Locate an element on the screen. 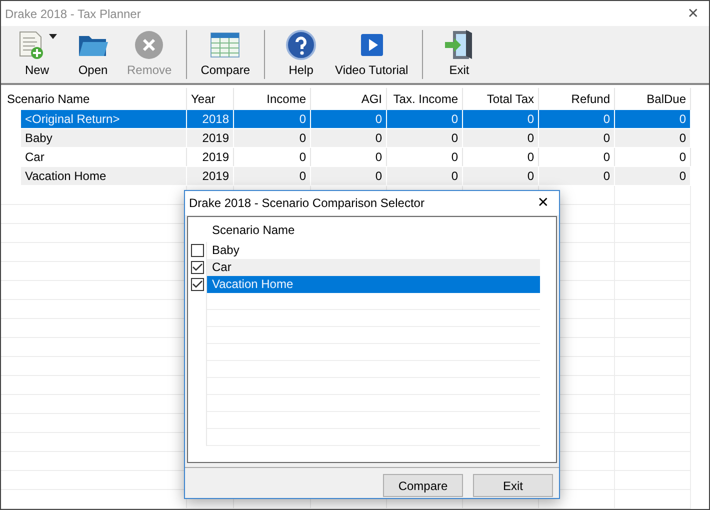  list-item: Car is located at coordinates (219, 267).